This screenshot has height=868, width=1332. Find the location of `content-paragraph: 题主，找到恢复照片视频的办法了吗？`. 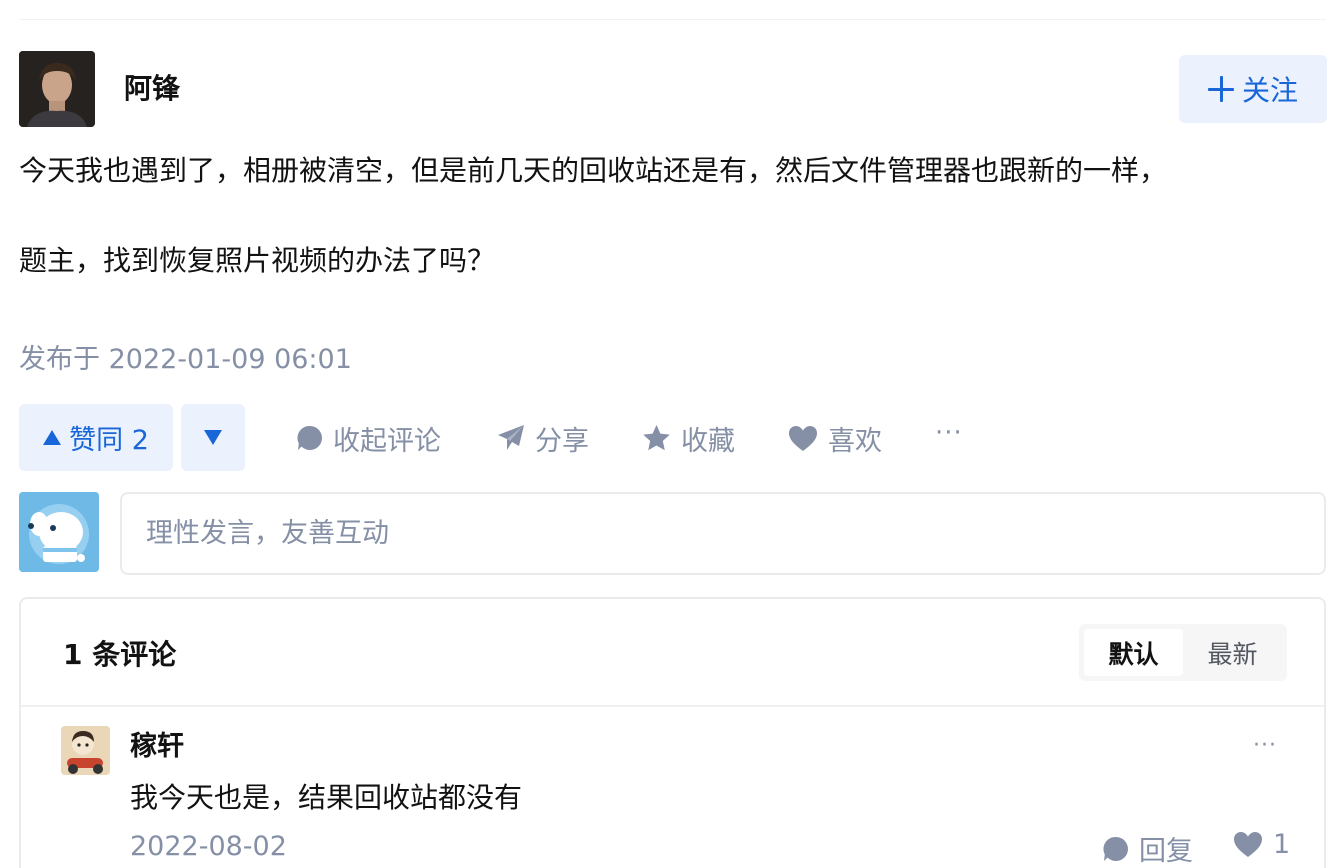

content-paragraph: 题主，找到恢复照片视频的办法了吗？ is located at coordinates (257, 260).